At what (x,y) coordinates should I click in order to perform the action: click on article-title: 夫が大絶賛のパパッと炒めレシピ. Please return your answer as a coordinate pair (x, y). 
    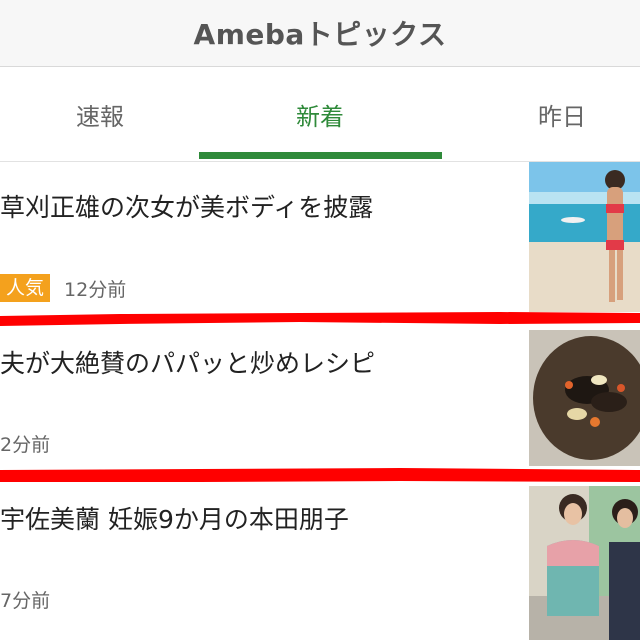
    Looking at the image, I should click on (187, 362).